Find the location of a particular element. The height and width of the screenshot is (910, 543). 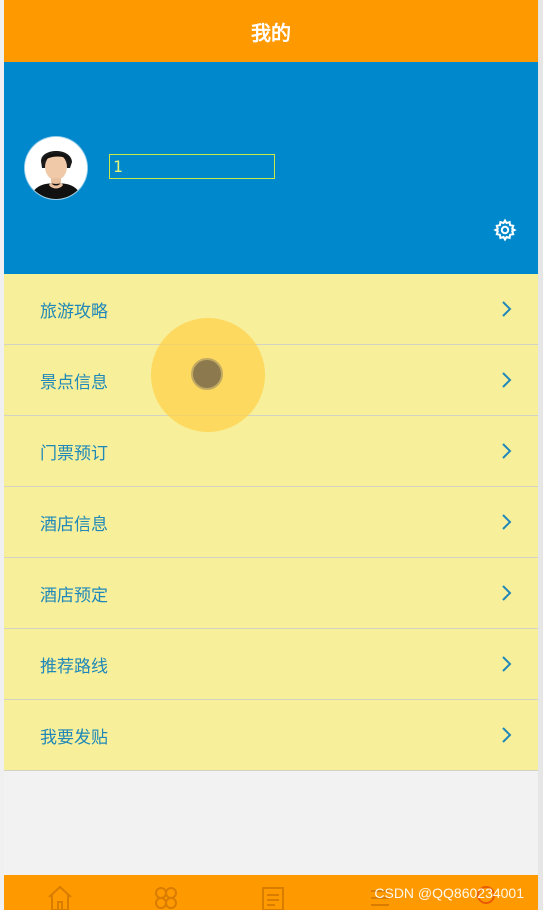

menu-item-label: 景点信息 is located at coordinates (74, 382).